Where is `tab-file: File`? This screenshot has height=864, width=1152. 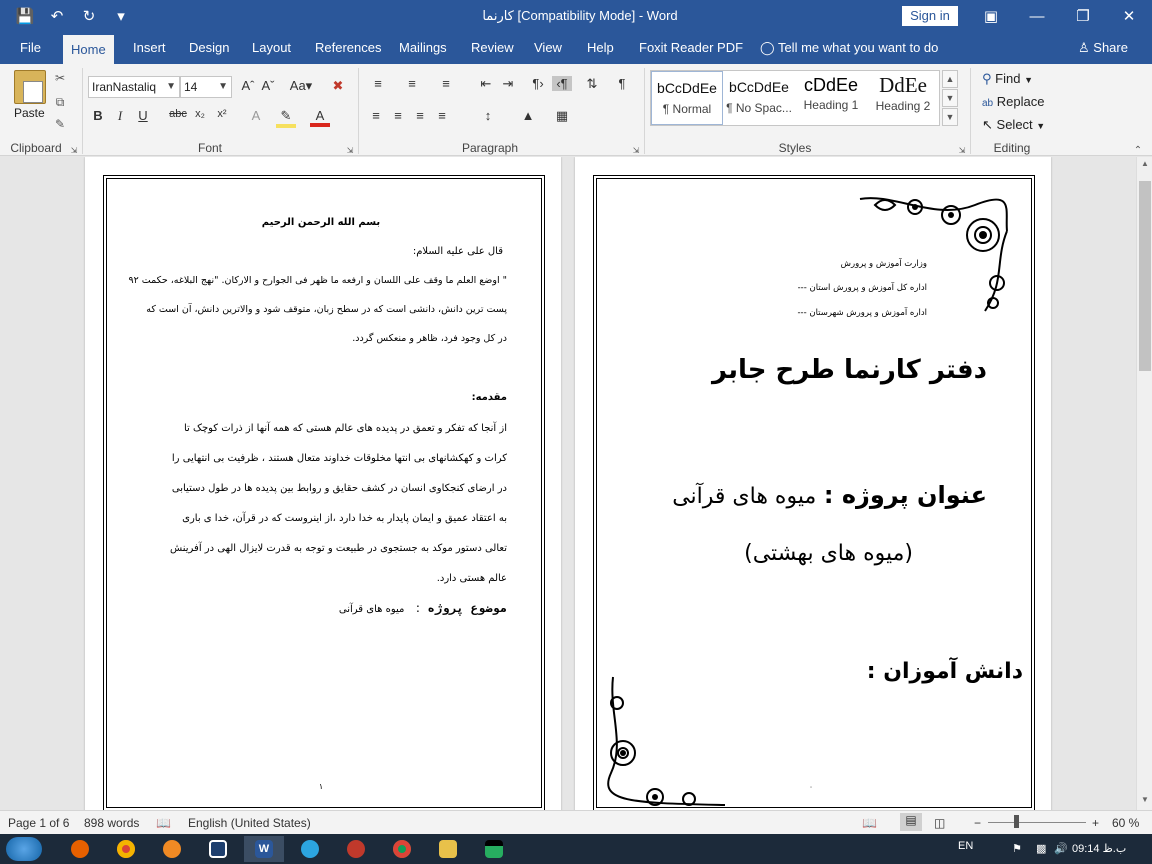
tab-file: File is located at coordinates (30, 48).